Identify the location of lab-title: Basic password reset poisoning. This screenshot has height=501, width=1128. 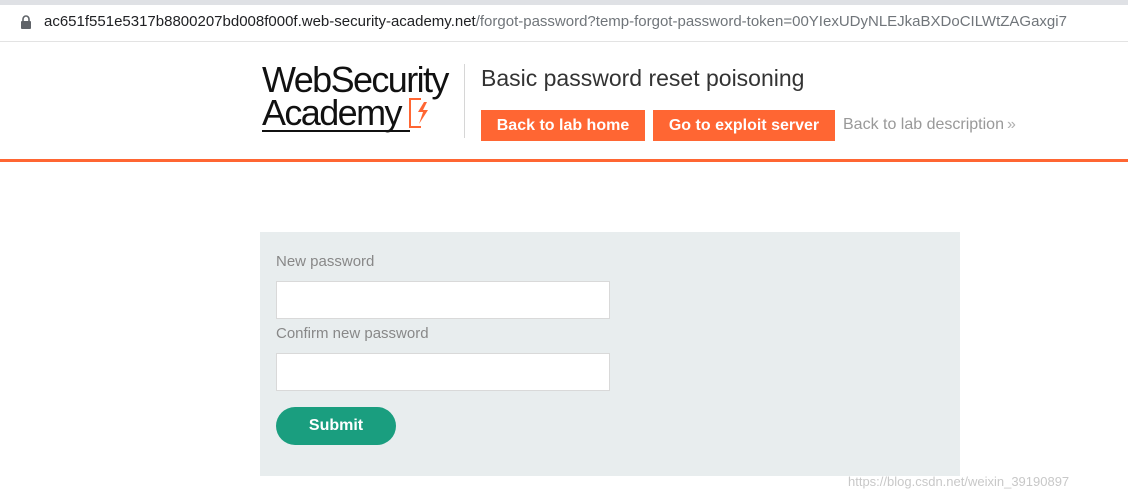
(643, 78).